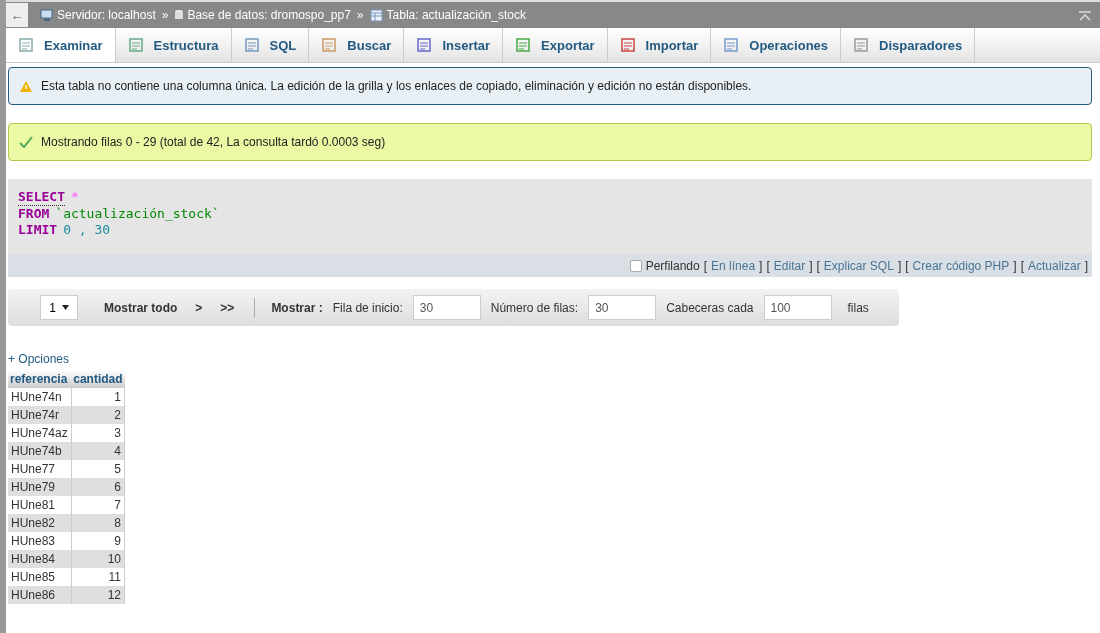 Image resolution: width=1100 pixels, height=633 pixels. Describe the element at coordinates (98, 415) in the screenshot. I see `table-cell: 2` at that location.